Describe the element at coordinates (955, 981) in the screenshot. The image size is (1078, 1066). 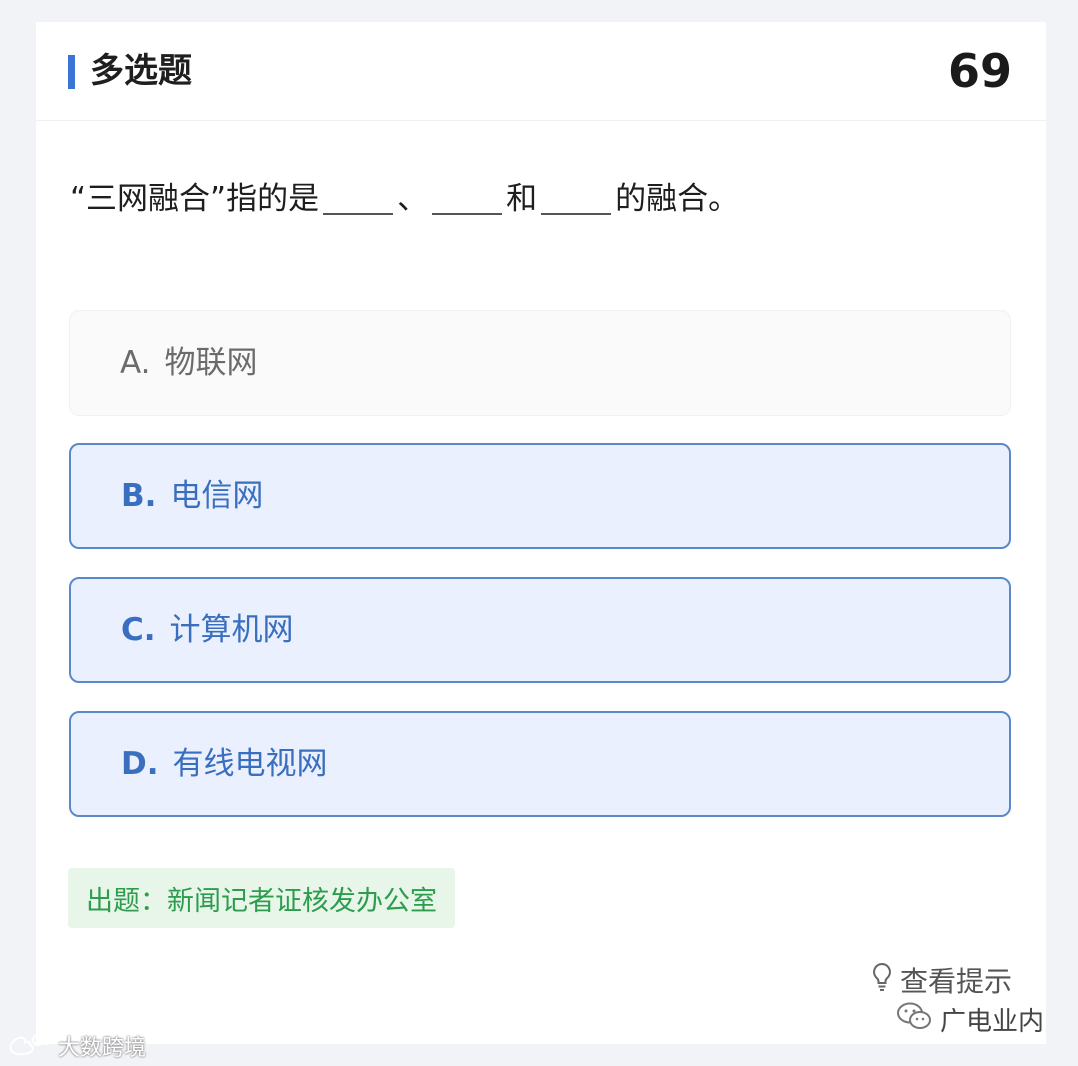
I see `view-hint-label: 查看提示` at that location.